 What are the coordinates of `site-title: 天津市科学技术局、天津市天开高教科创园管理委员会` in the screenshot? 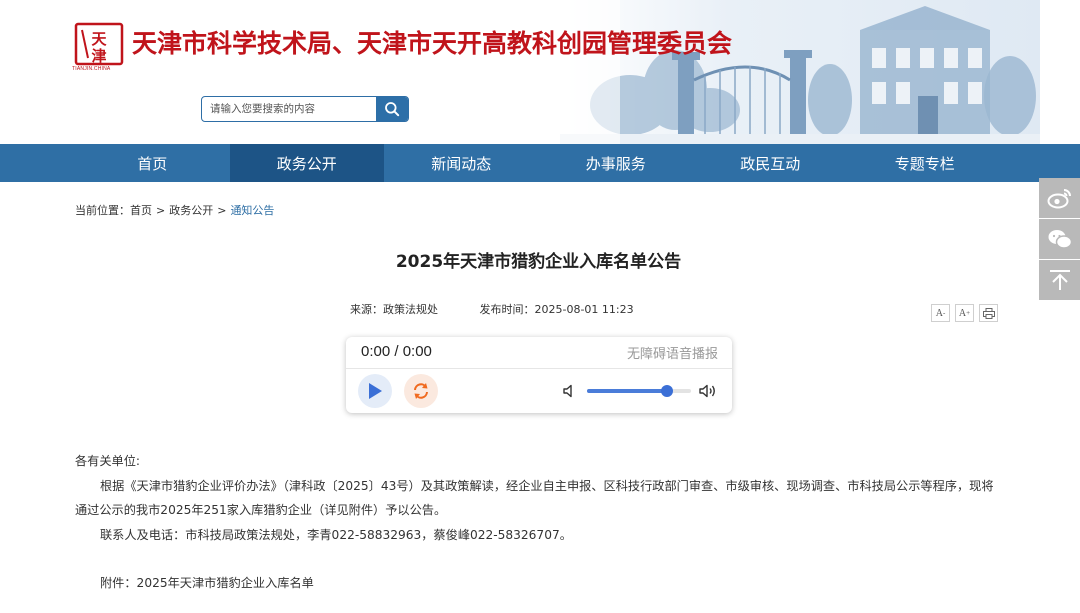 It's located at (432, 43).